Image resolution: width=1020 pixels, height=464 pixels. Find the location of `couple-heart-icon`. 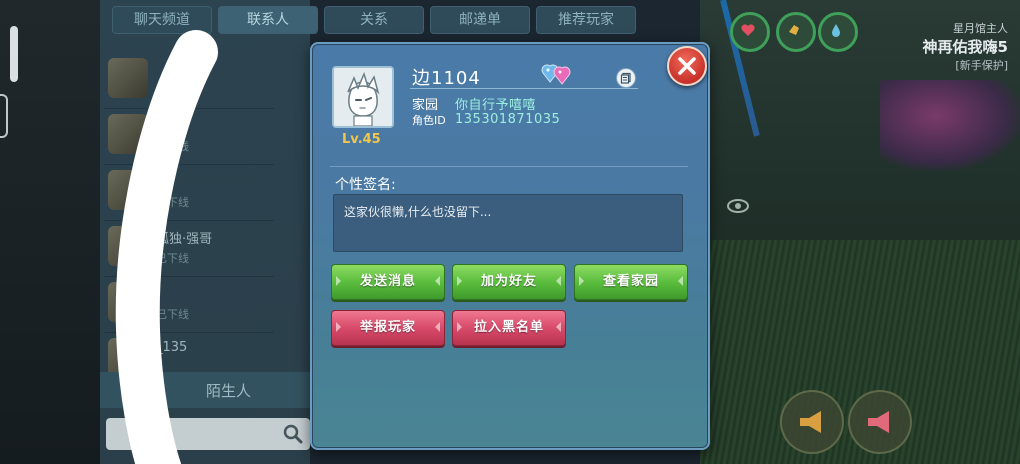

couple-heart-icon is located at coordinates (557, 73).